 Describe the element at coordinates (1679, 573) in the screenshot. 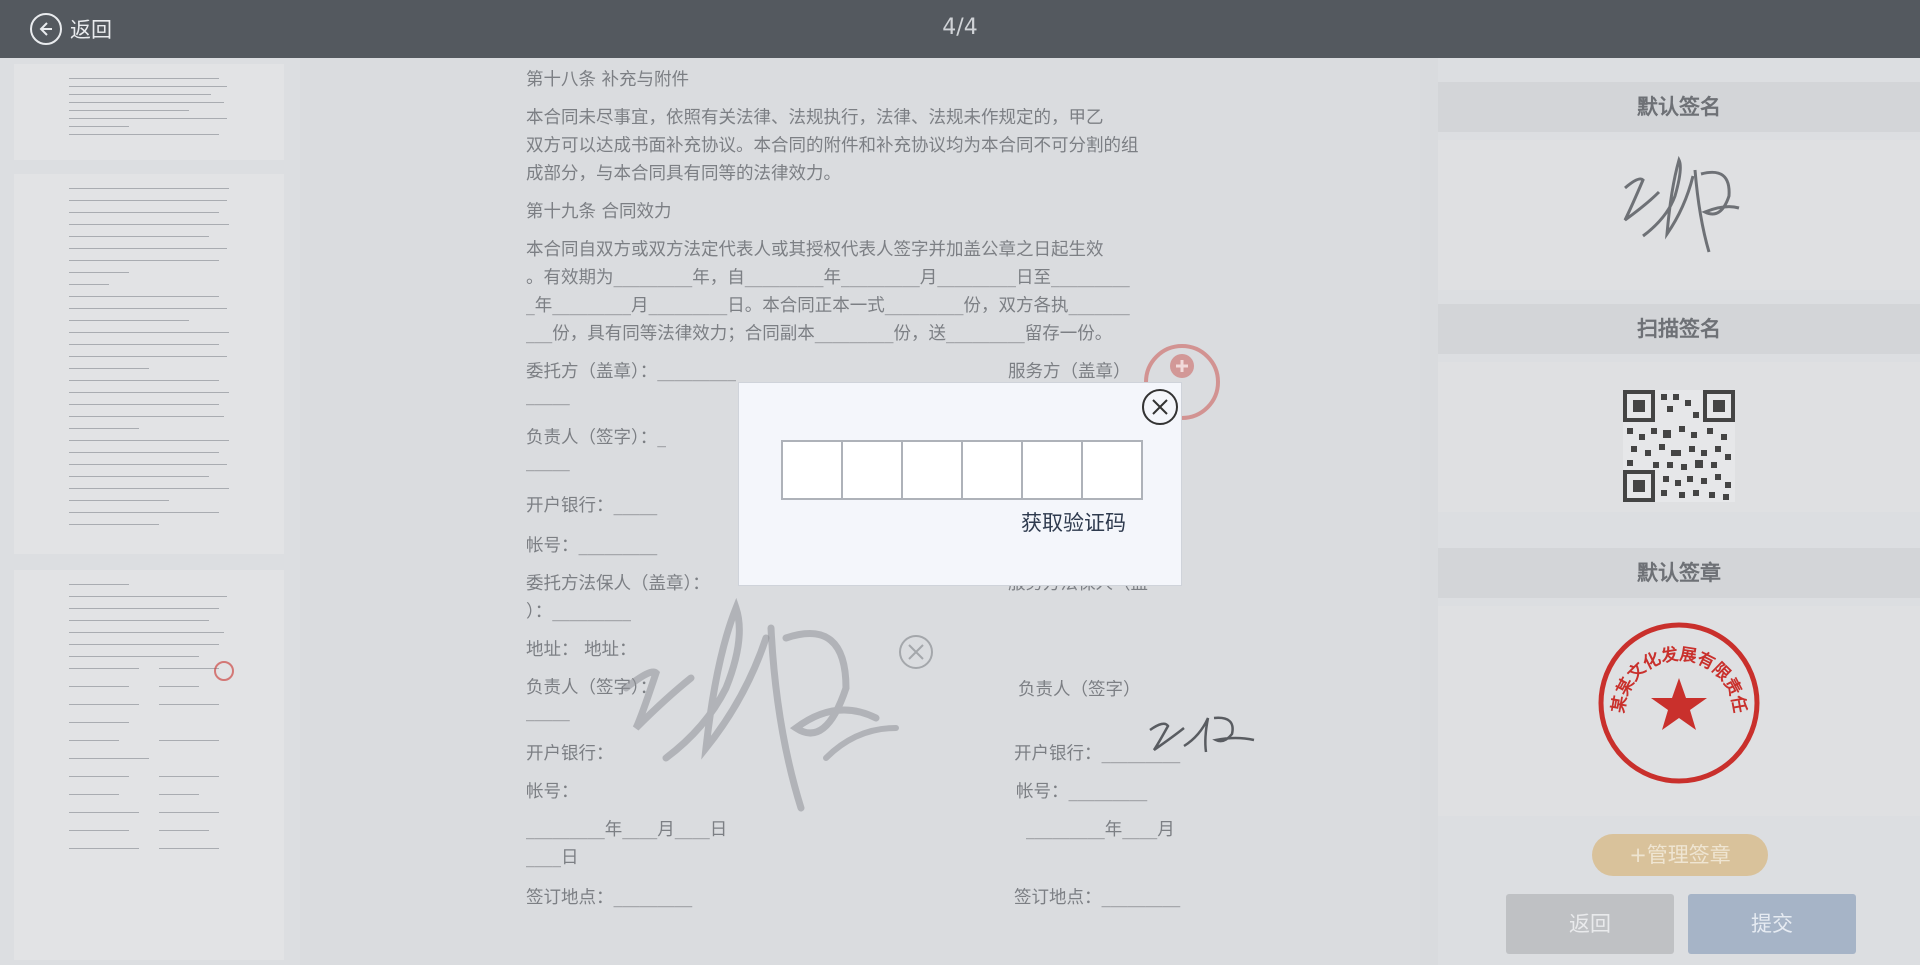

I see `default-seal-title: 默认签章` at that location.